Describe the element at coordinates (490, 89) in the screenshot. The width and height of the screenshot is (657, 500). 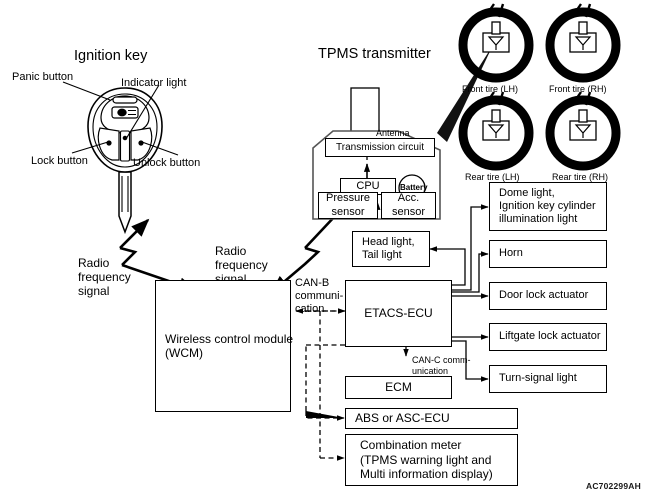
I see `tire-label-front-lh: Front tire (LH)` at that location.